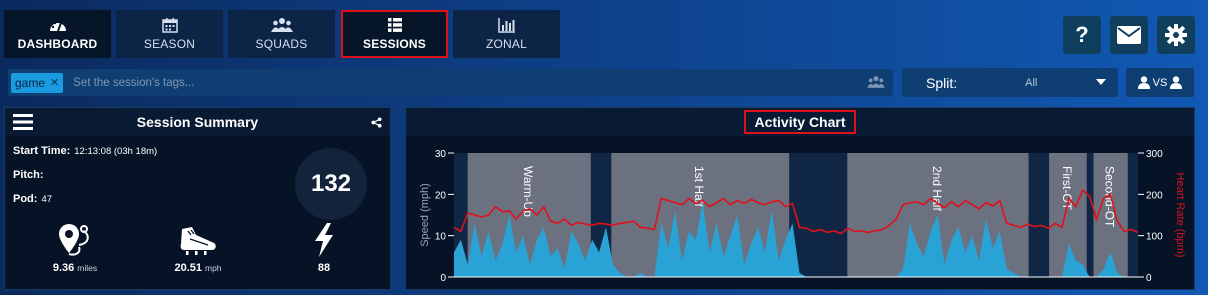  I want to click on tab-sessions: SESSIONS, so click(394, 34).